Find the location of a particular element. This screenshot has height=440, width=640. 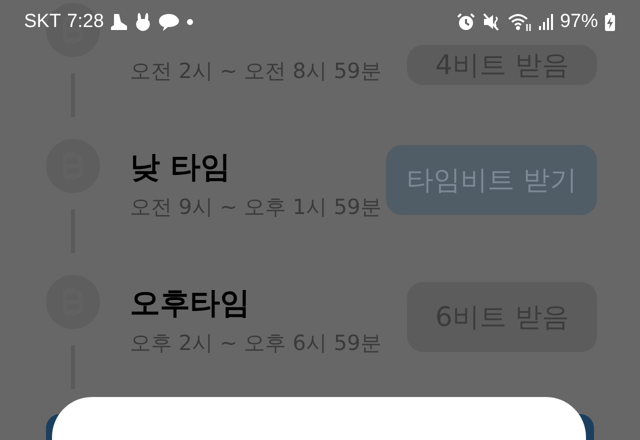

notification-dot-icon is located at coordinates (190, 22).